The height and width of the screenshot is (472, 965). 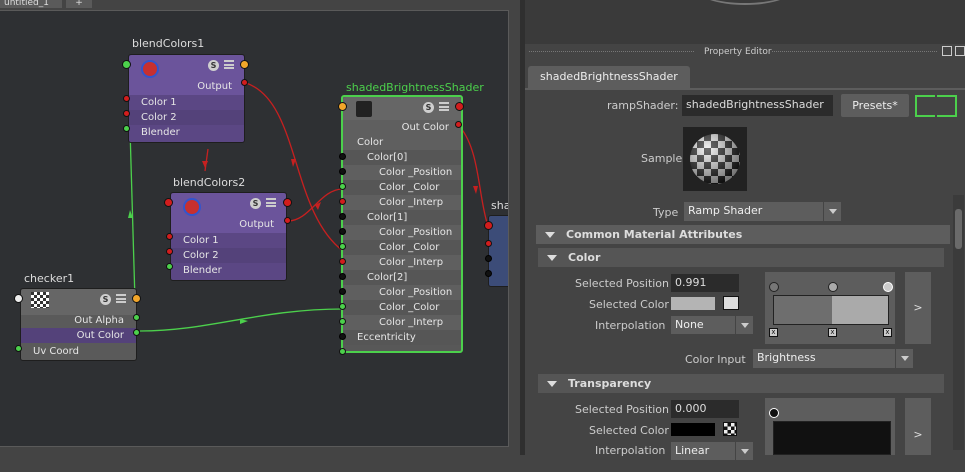 I want to click on checker1-node: S Out Alpha Out Color Uv Coord, so click(x=78, y=324).